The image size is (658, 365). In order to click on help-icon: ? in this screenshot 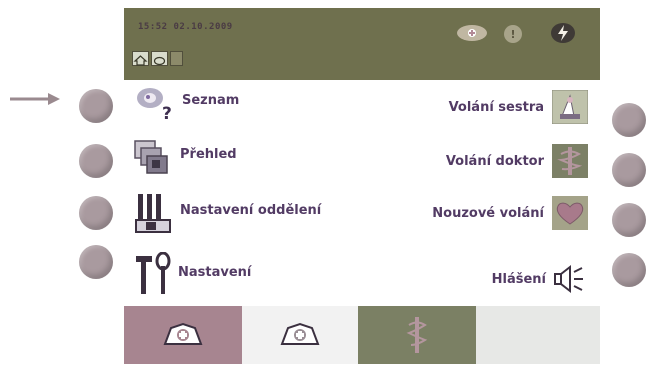, I will do `click(154, 105)`.